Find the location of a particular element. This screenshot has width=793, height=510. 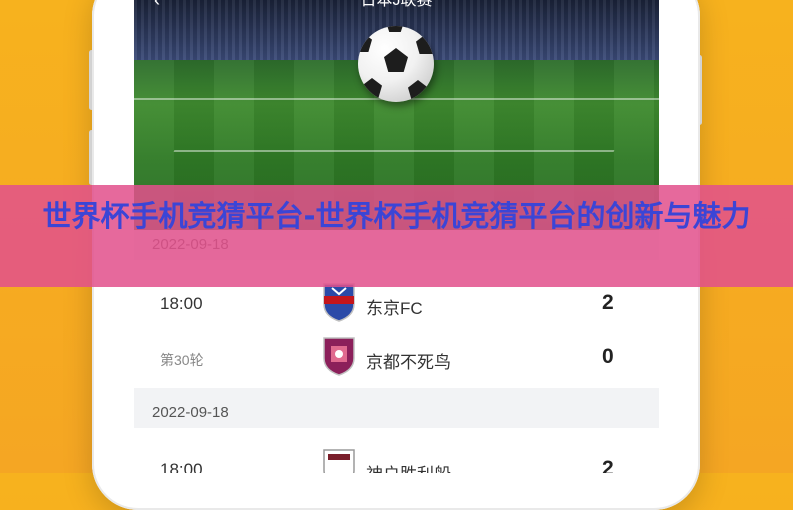

match-card: 18:00 神户胜利船 2 is located at coordinates (396, 450).